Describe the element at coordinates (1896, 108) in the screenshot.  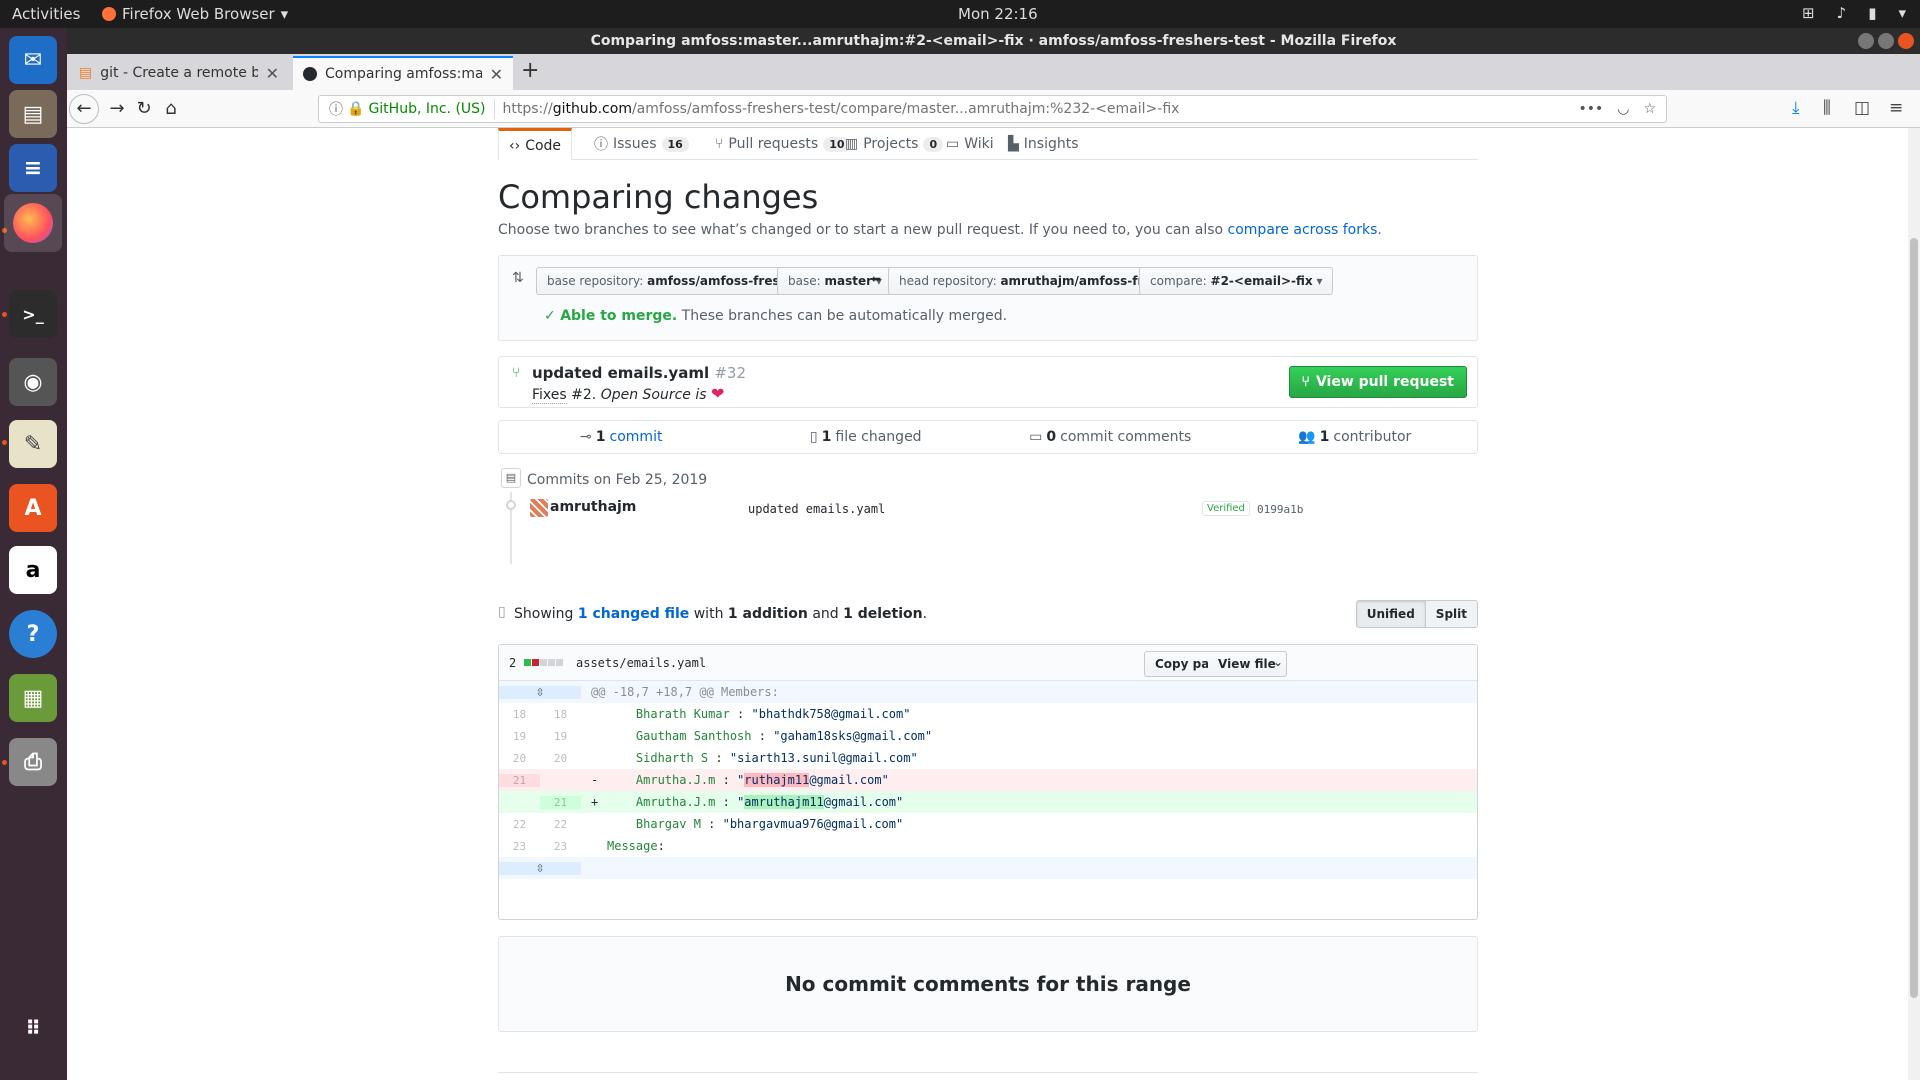
I see `menu-icon: ≡` at that location.